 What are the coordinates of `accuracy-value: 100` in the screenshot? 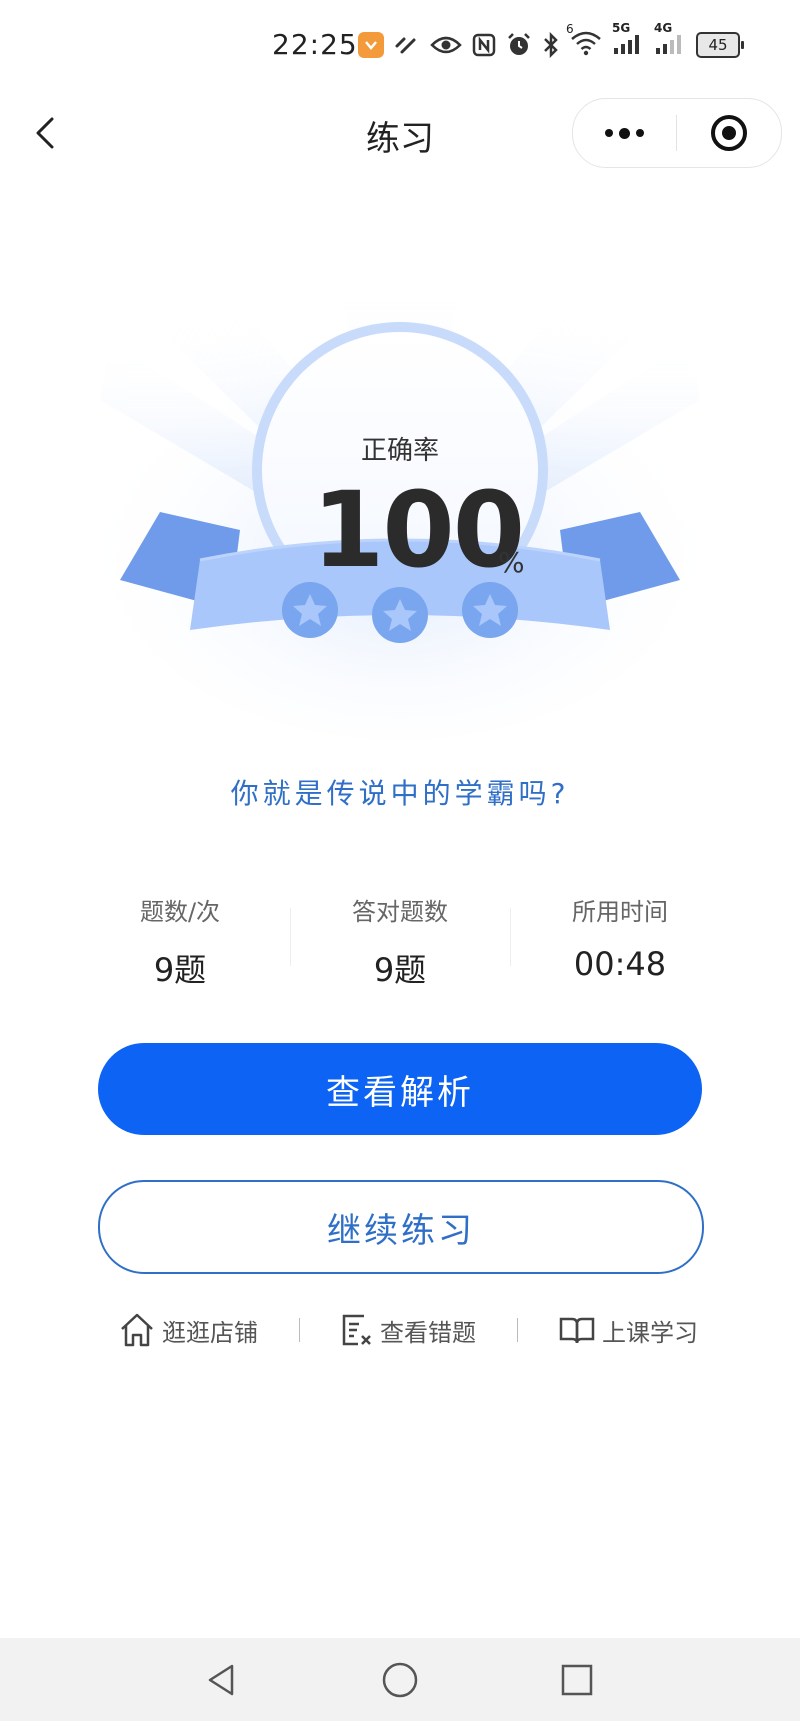 It's located at (418, 530).